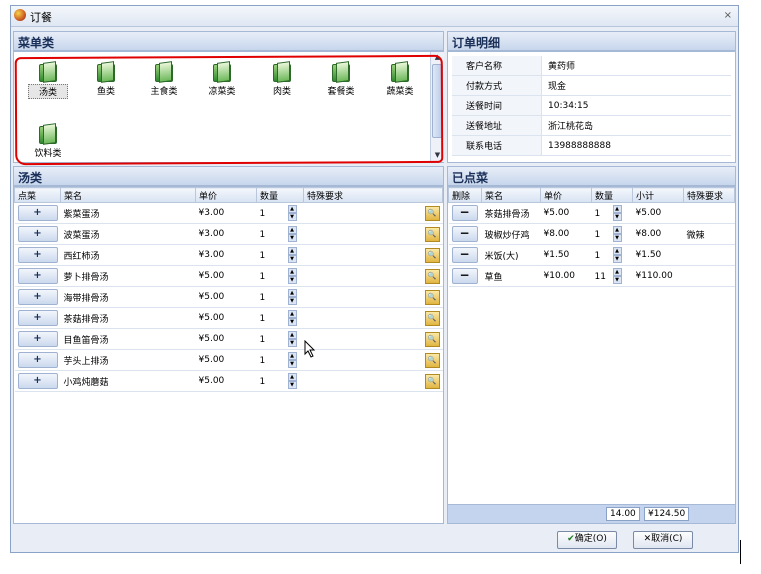 Image resolution: width=761 pixels, height=574 pixels. Describe the element at coordinates (663, 540) in the screenshot. I see `cancel-button: ✕取消(C)` at that location.